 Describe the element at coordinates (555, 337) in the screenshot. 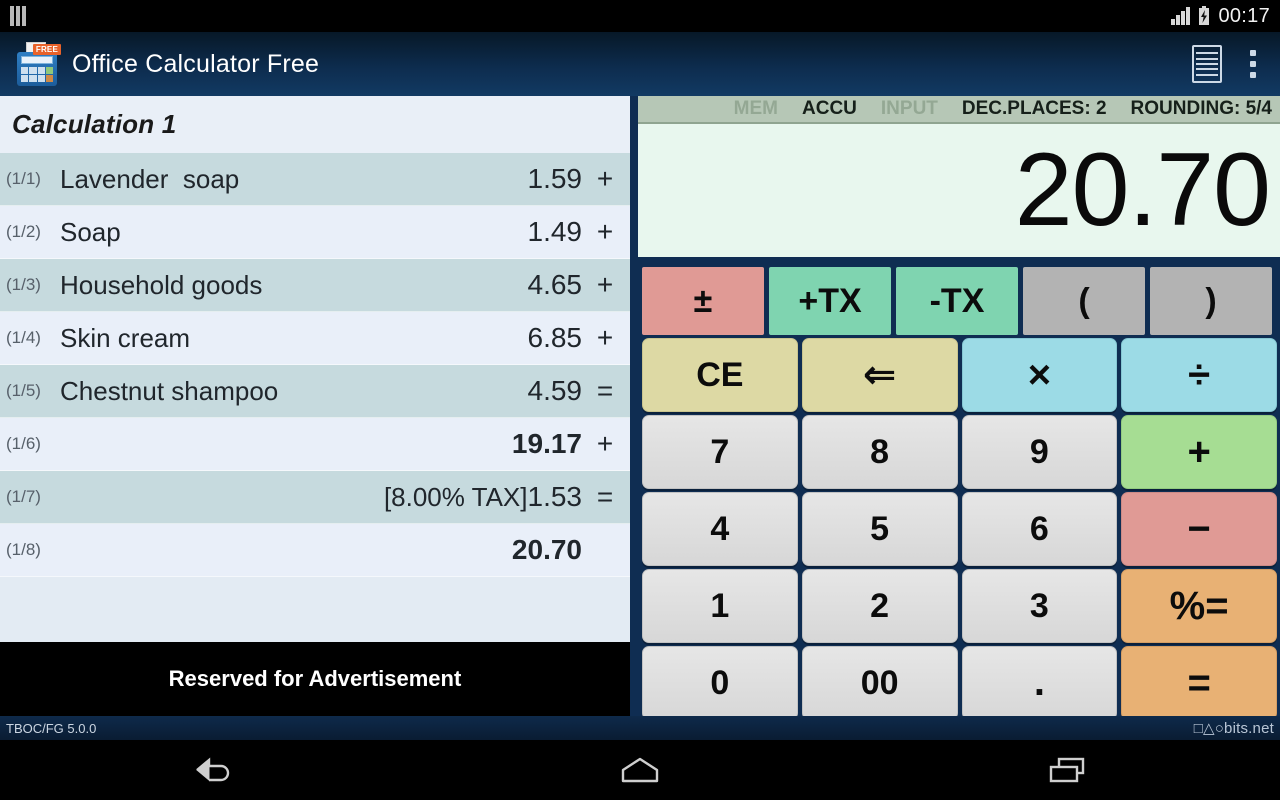

I see `row-value: 6.85` at that location.